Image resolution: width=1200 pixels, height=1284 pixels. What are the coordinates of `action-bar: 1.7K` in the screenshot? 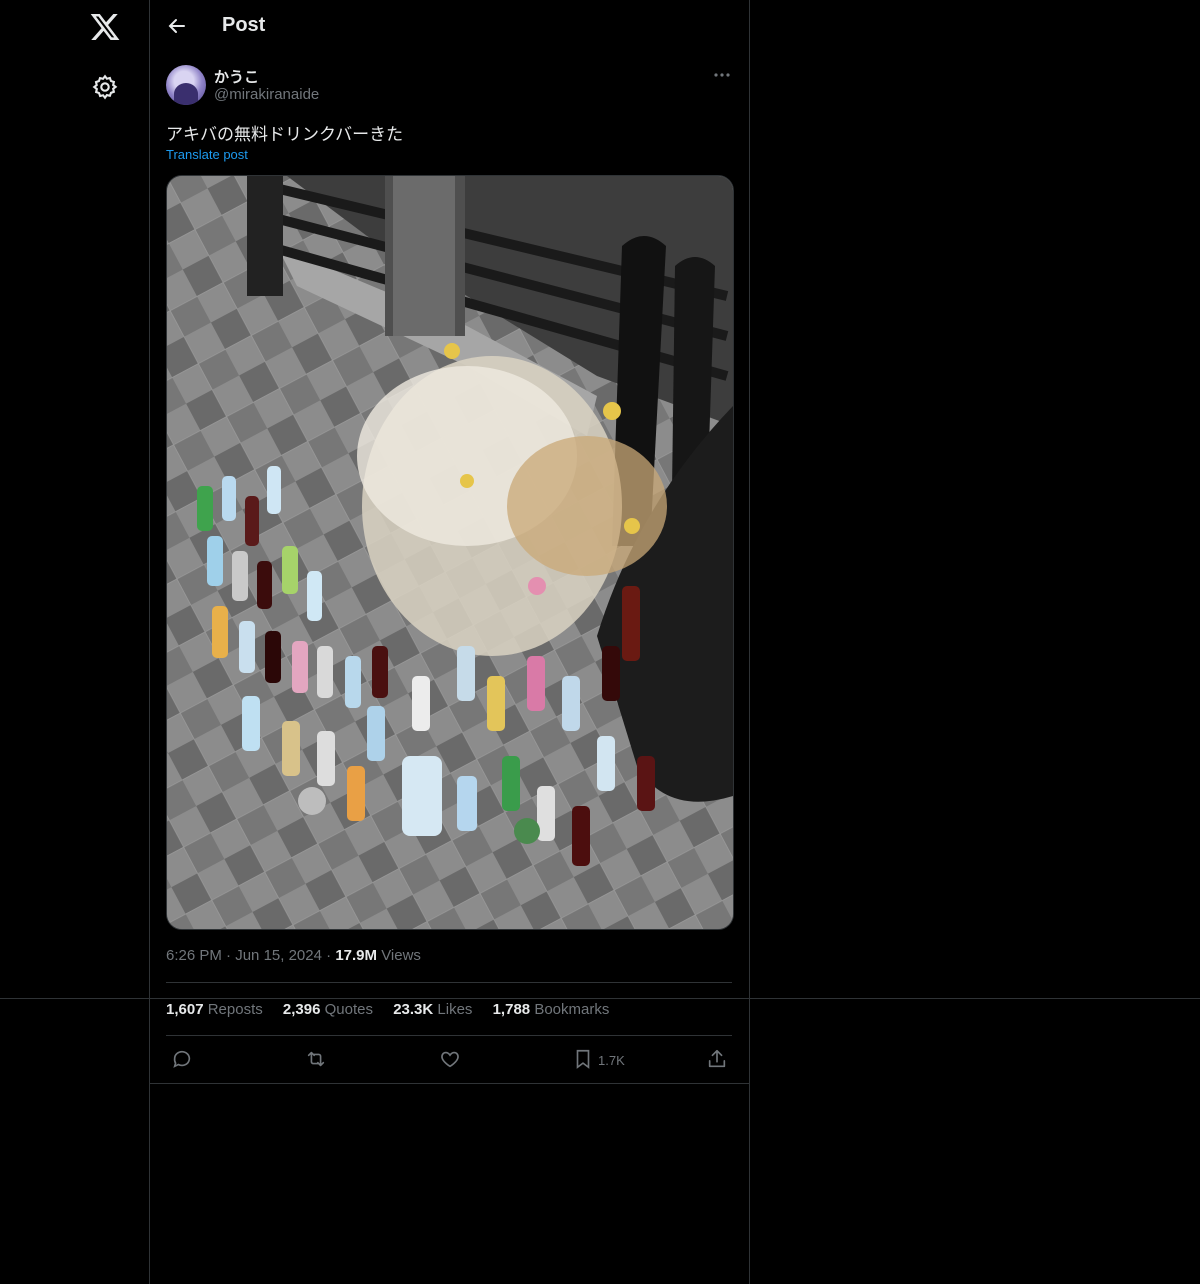 It's located at (449, 1059).